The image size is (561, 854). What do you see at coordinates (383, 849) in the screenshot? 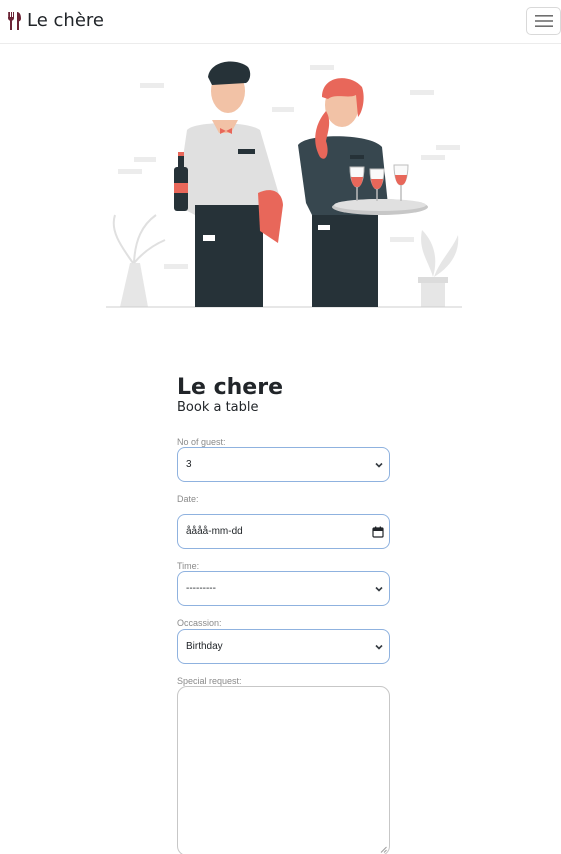
I see `resize-handle-icon` at bounding box center [383, 849].